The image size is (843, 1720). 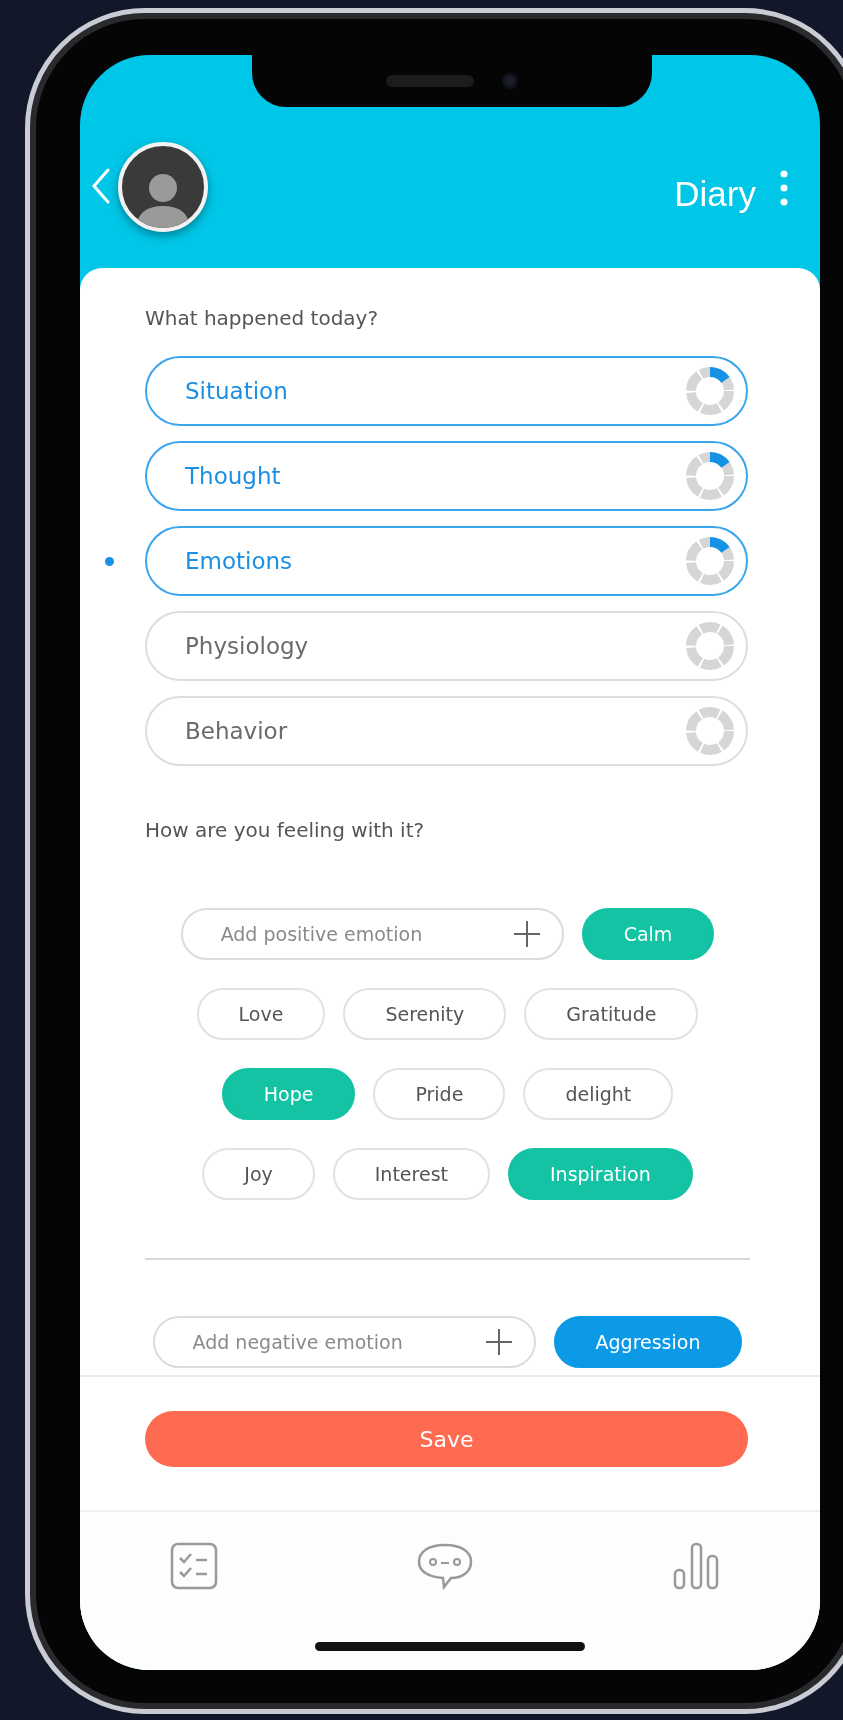 What do you see at coordinates (611, 1014) in the screenshot?
I see `emotion-chip: Gratitude` at bounding box center [611, 1014].